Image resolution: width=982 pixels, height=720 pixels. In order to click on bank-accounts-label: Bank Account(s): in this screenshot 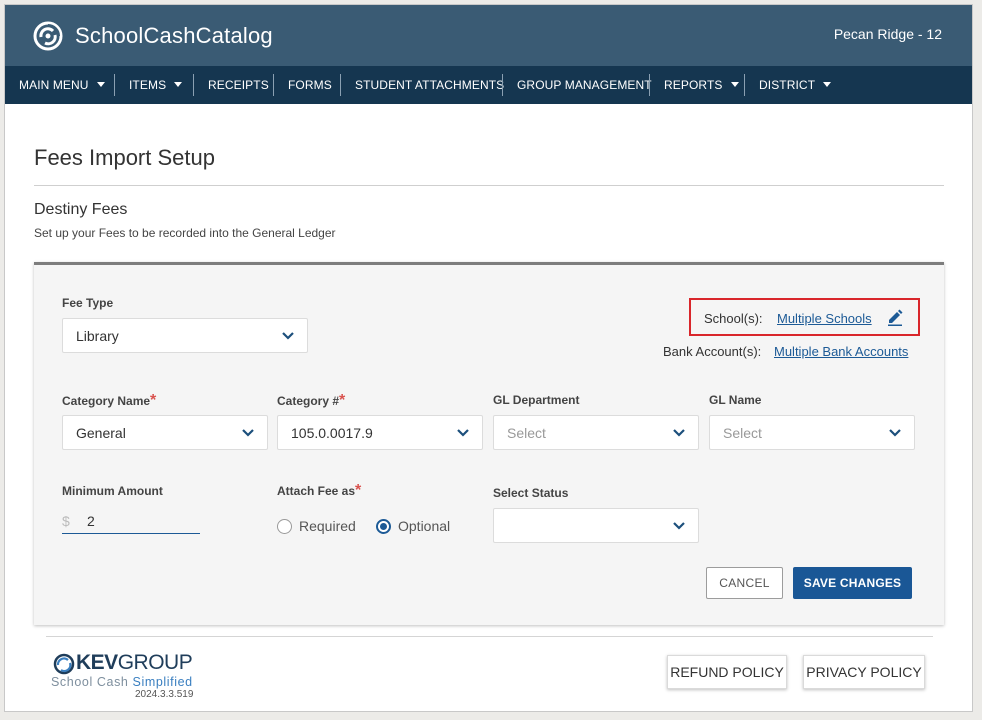, I will do `click(712, 351)`.